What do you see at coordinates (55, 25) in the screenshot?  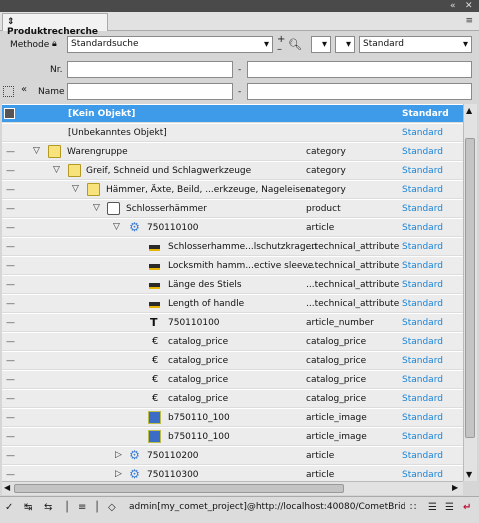 I see `panel-tab: ⇕ Produktrecherche` at bounding box center [55, 25].